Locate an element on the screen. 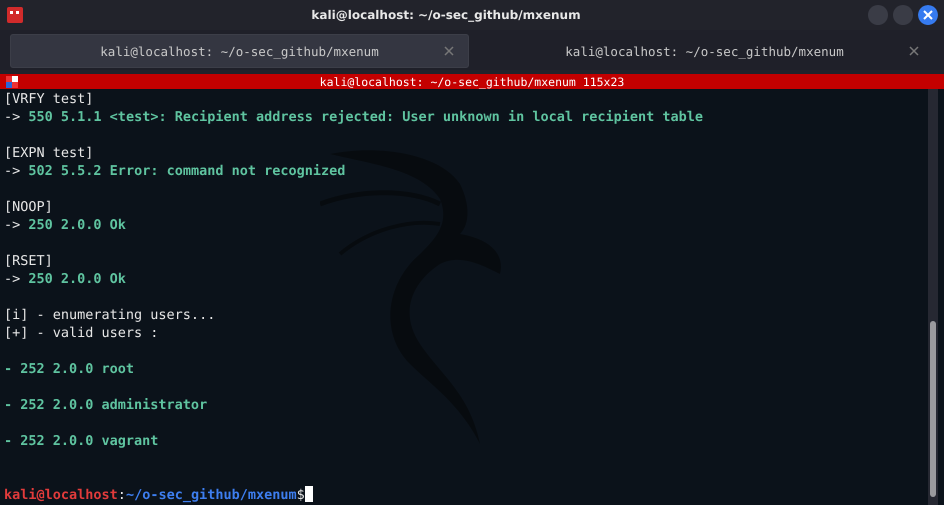 The width and height of the screenshot is (944, 505). prompt-symbol: $ is located at coordinates (300, 495).